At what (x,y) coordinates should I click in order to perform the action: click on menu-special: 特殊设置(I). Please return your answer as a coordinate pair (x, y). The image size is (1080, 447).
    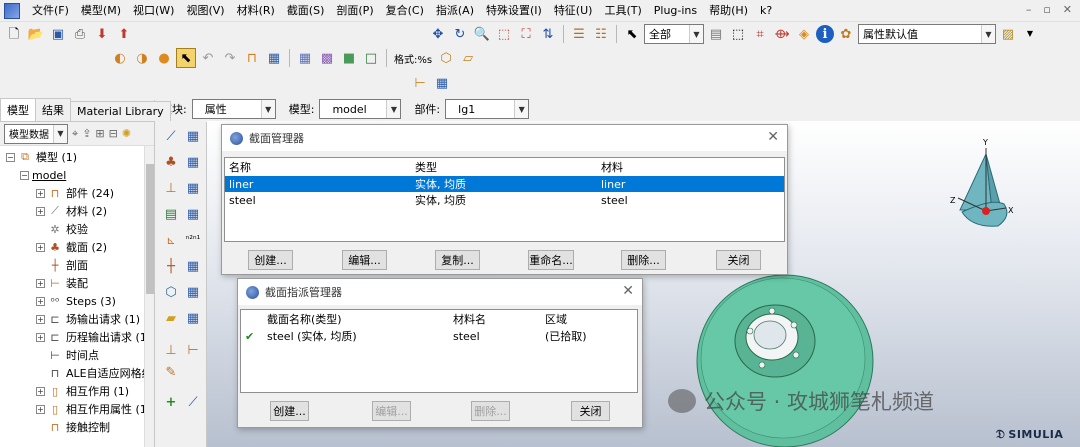
    Looking at the image, I should click on (514, 11).